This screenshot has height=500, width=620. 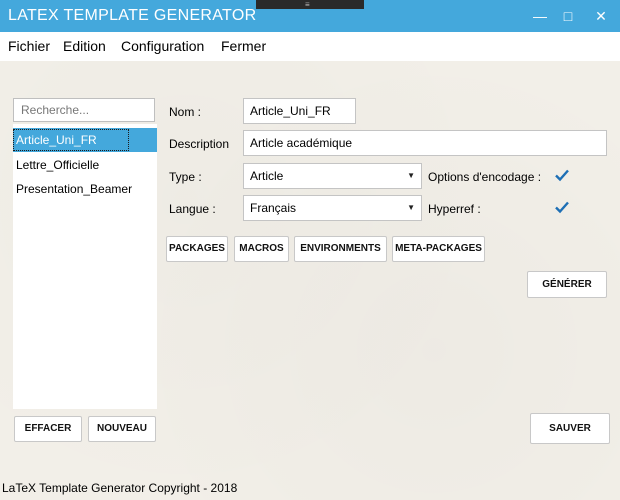 What do you see at coordinates (122, 429) in the screenshot?
I see `nouveau-button: NOUVEAU` at bounding box center [122, 429].